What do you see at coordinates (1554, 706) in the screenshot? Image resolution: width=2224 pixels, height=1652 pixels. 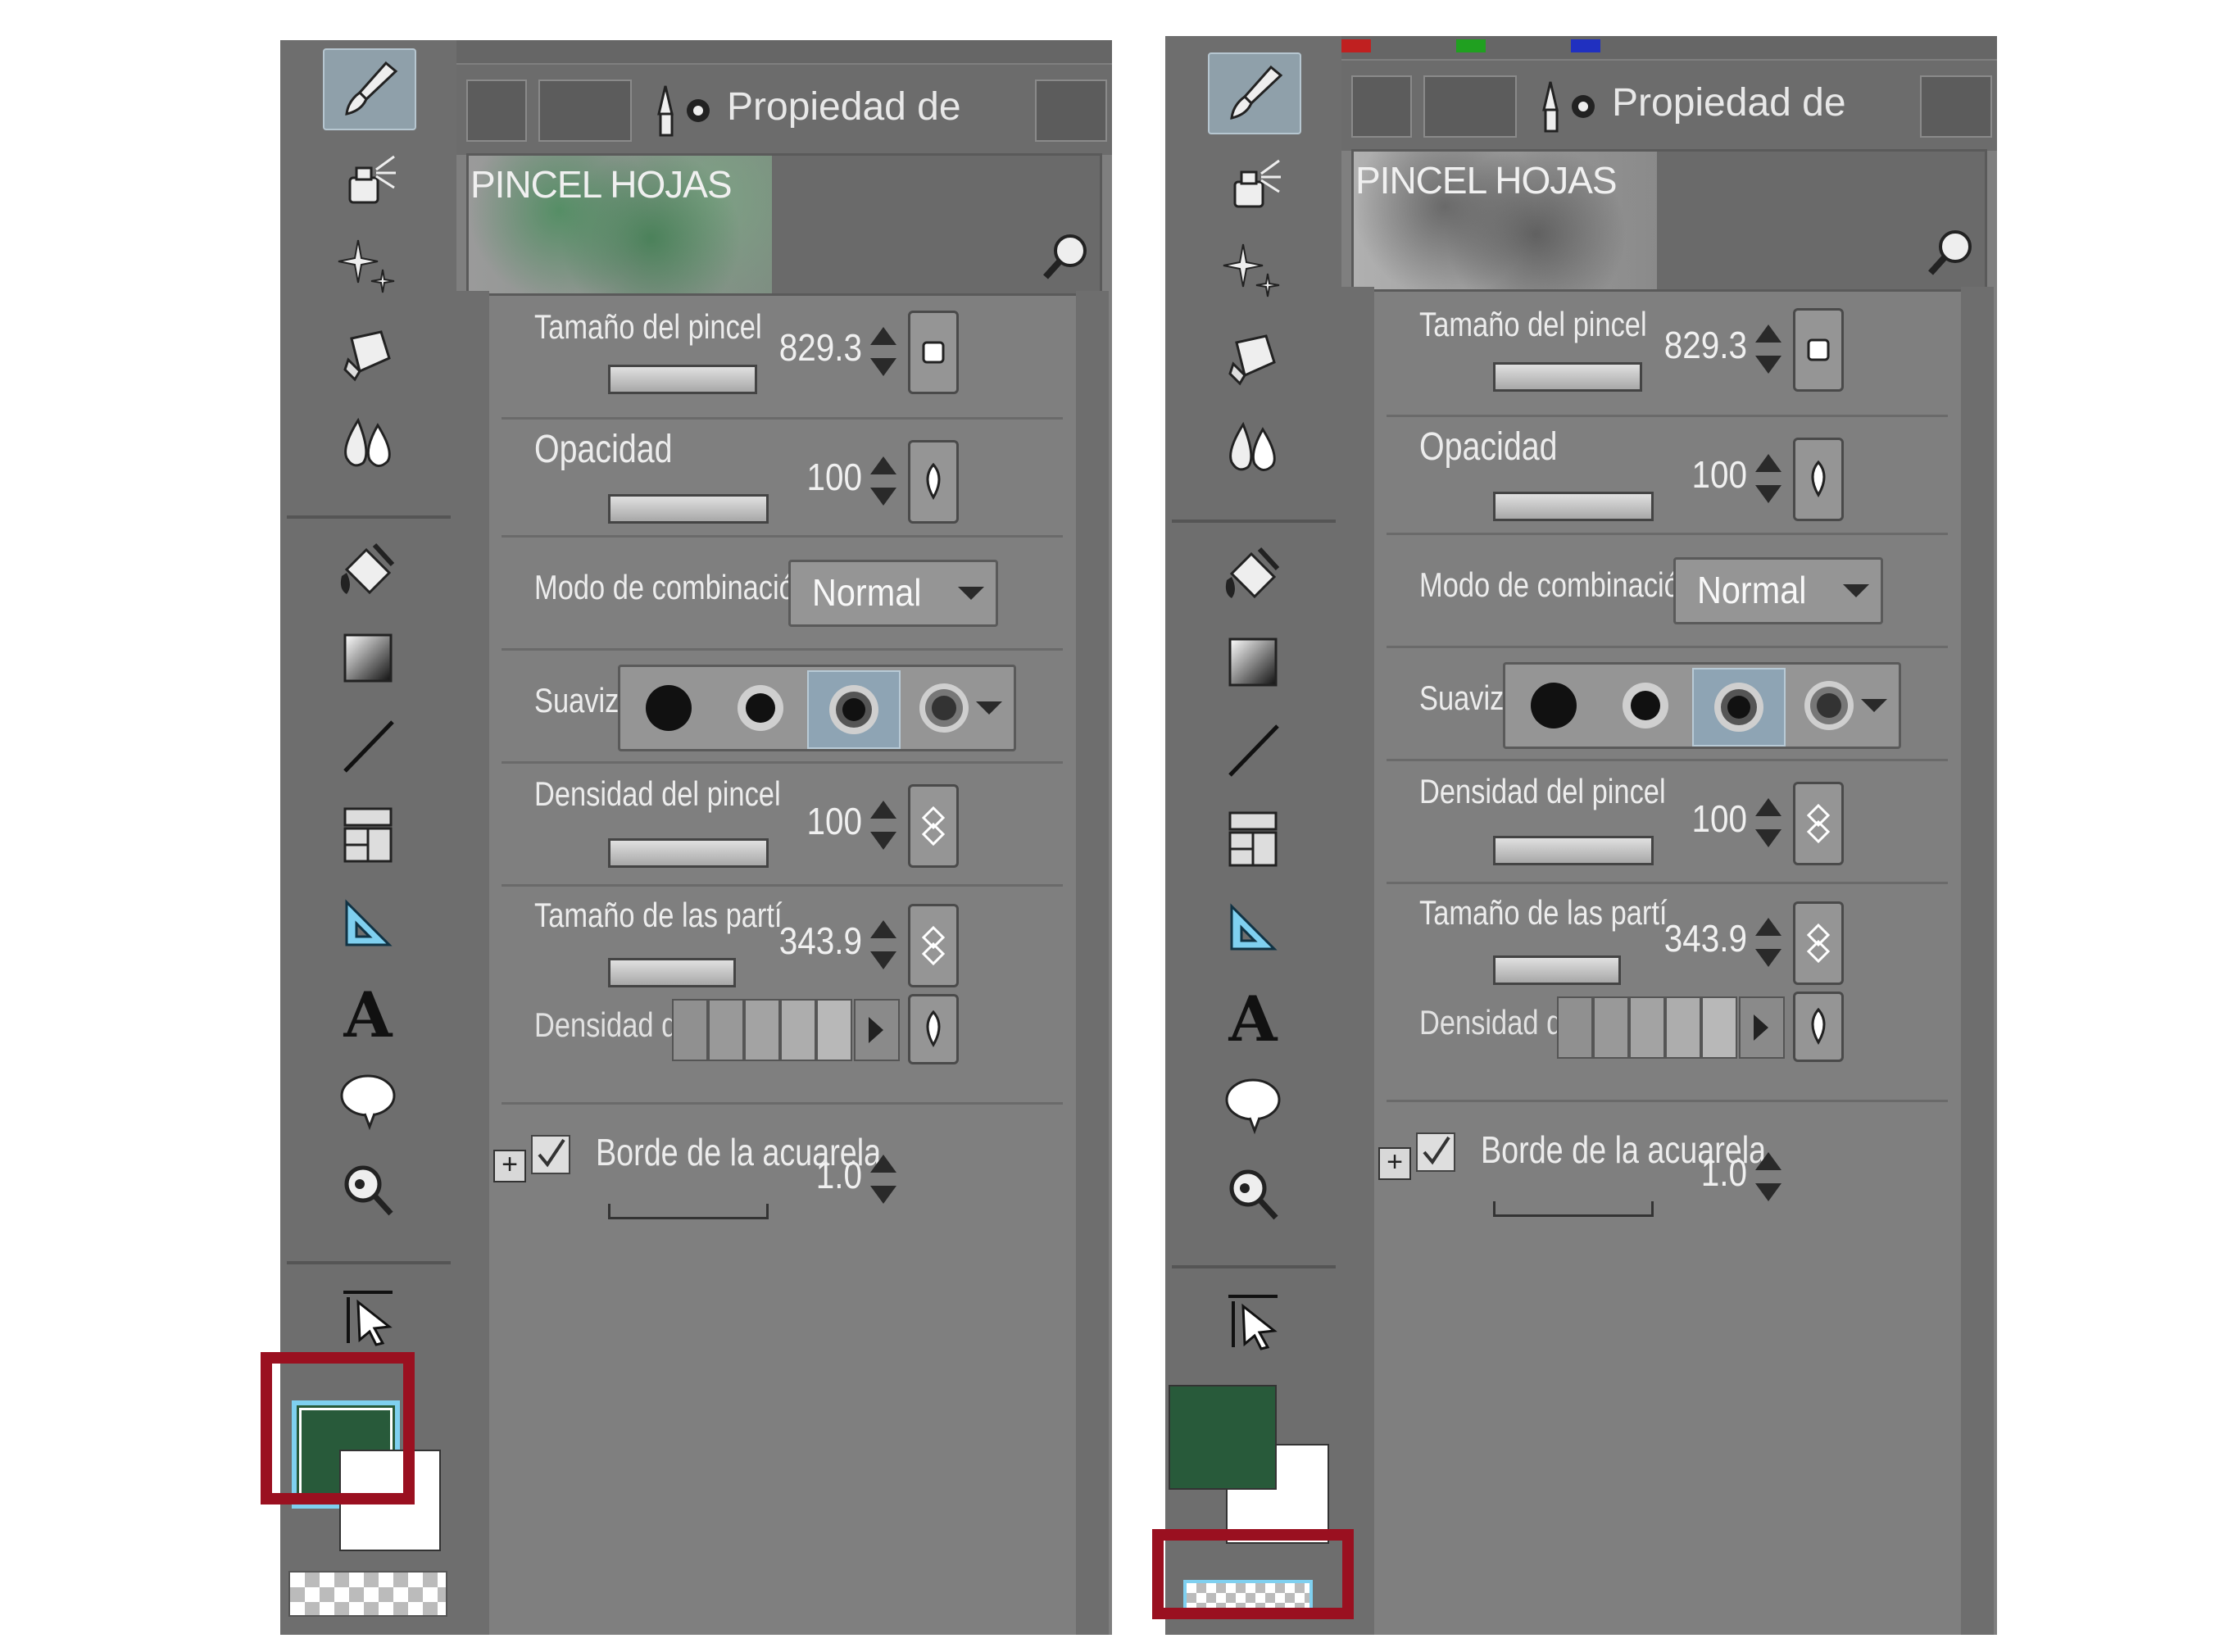 I see `anti-alias-none` at bounding box center [1554, 706].